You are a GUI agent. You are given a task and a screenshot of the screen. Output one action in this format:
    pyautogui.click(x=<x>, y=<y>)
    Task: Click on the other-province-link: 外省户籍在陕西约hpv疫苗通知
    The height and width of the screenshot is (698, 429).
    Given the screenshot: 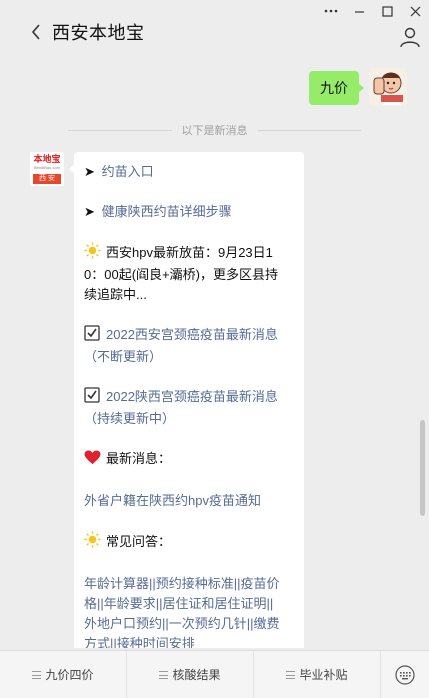 What is the action you would take?
    pyautogui.click(x=172, y=500)
    